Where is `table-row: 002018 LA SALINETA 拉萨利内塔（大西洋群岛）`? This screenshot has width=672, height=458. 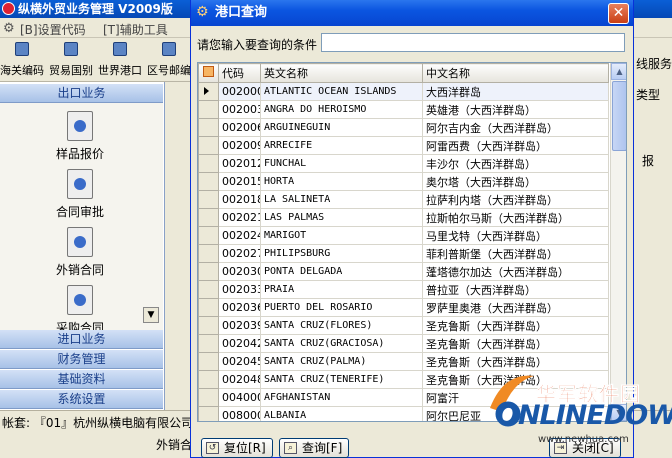
table-row: 002018 LA SALINETA 拉萨利内塔（大西洋群岛） is located at coordinates (403, 199).